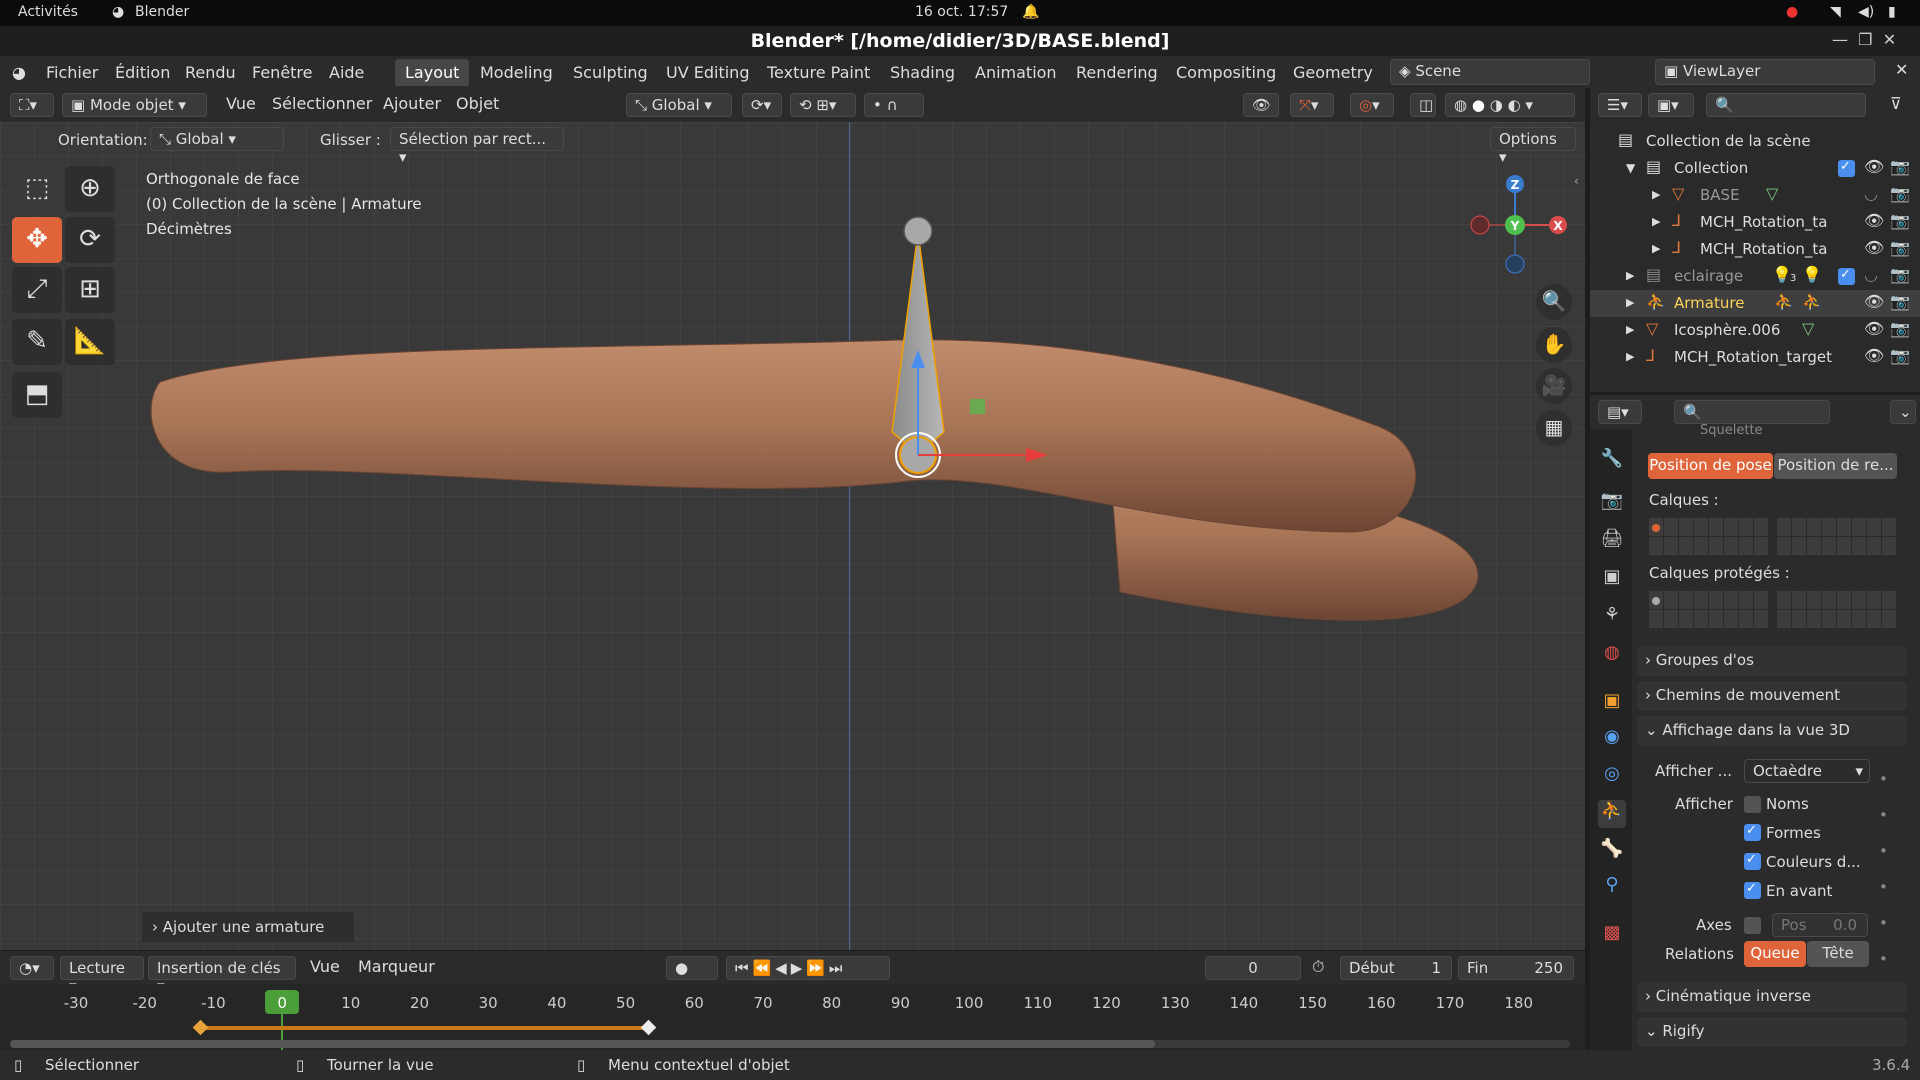 Image resolution: width=1920 pixels, height=1080 pixels. I want to click on exclude-checkbox, so click(1846, 168).